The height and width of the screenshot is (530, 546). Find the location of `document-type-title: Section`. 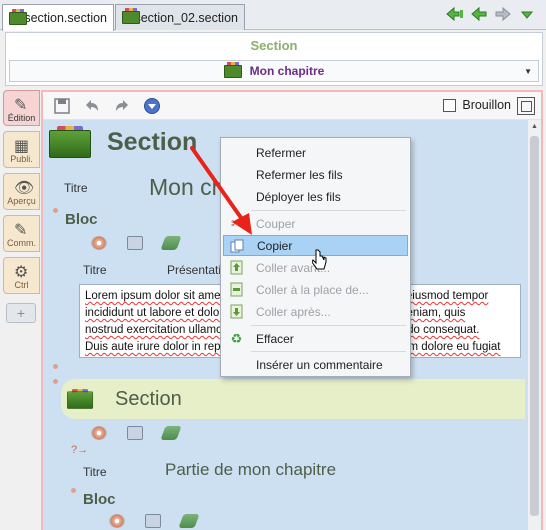

document-type-title: Section is located at coordinates (274, 45).